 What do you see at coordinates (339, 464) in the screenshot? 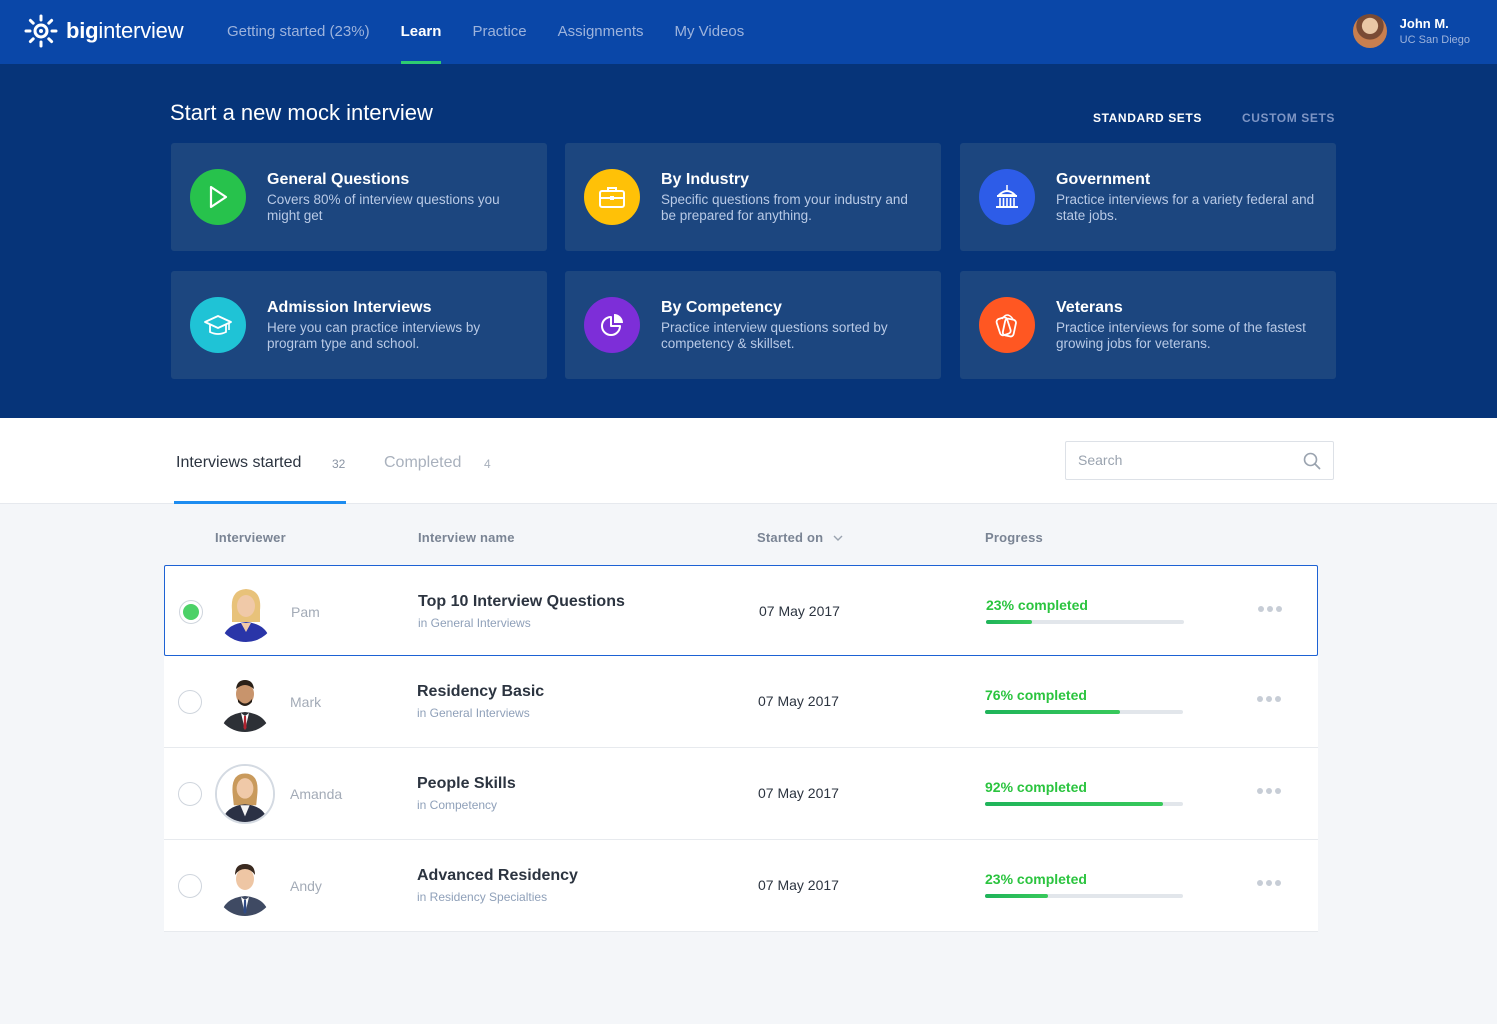
I see `tab-count-badge: 32` at bounding box center [339, 464].